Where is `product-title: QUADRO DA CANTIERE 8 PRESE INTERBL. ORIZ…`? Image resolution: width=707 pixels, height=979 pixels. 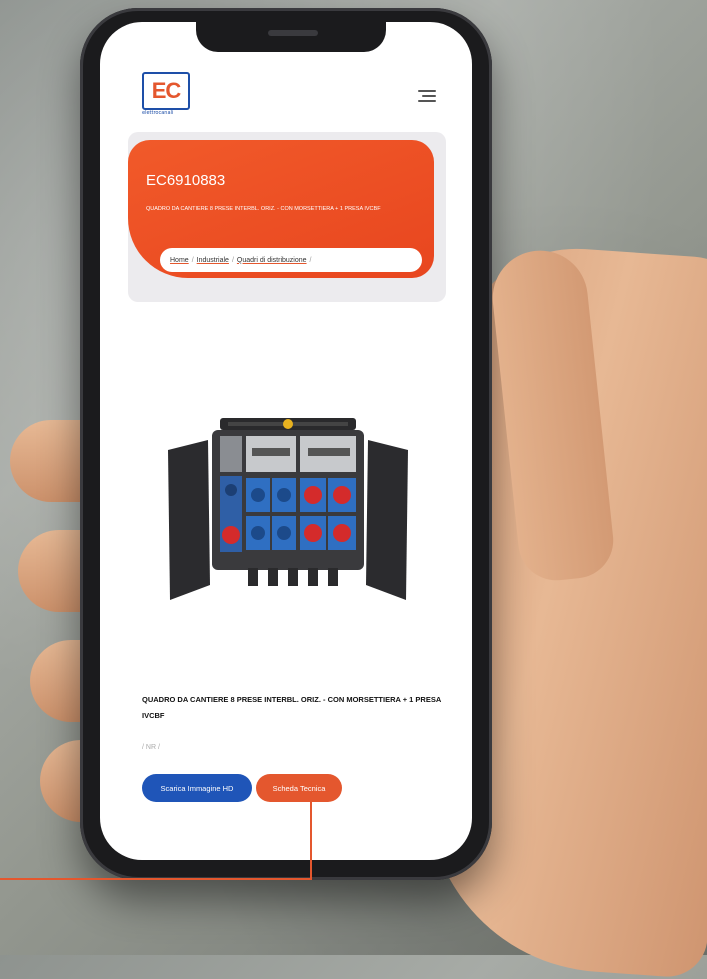 product-title: QUADRO DA CANTIERE 8 PRESE INTERBL. ORIZ… is located at coordinates (291, 707).